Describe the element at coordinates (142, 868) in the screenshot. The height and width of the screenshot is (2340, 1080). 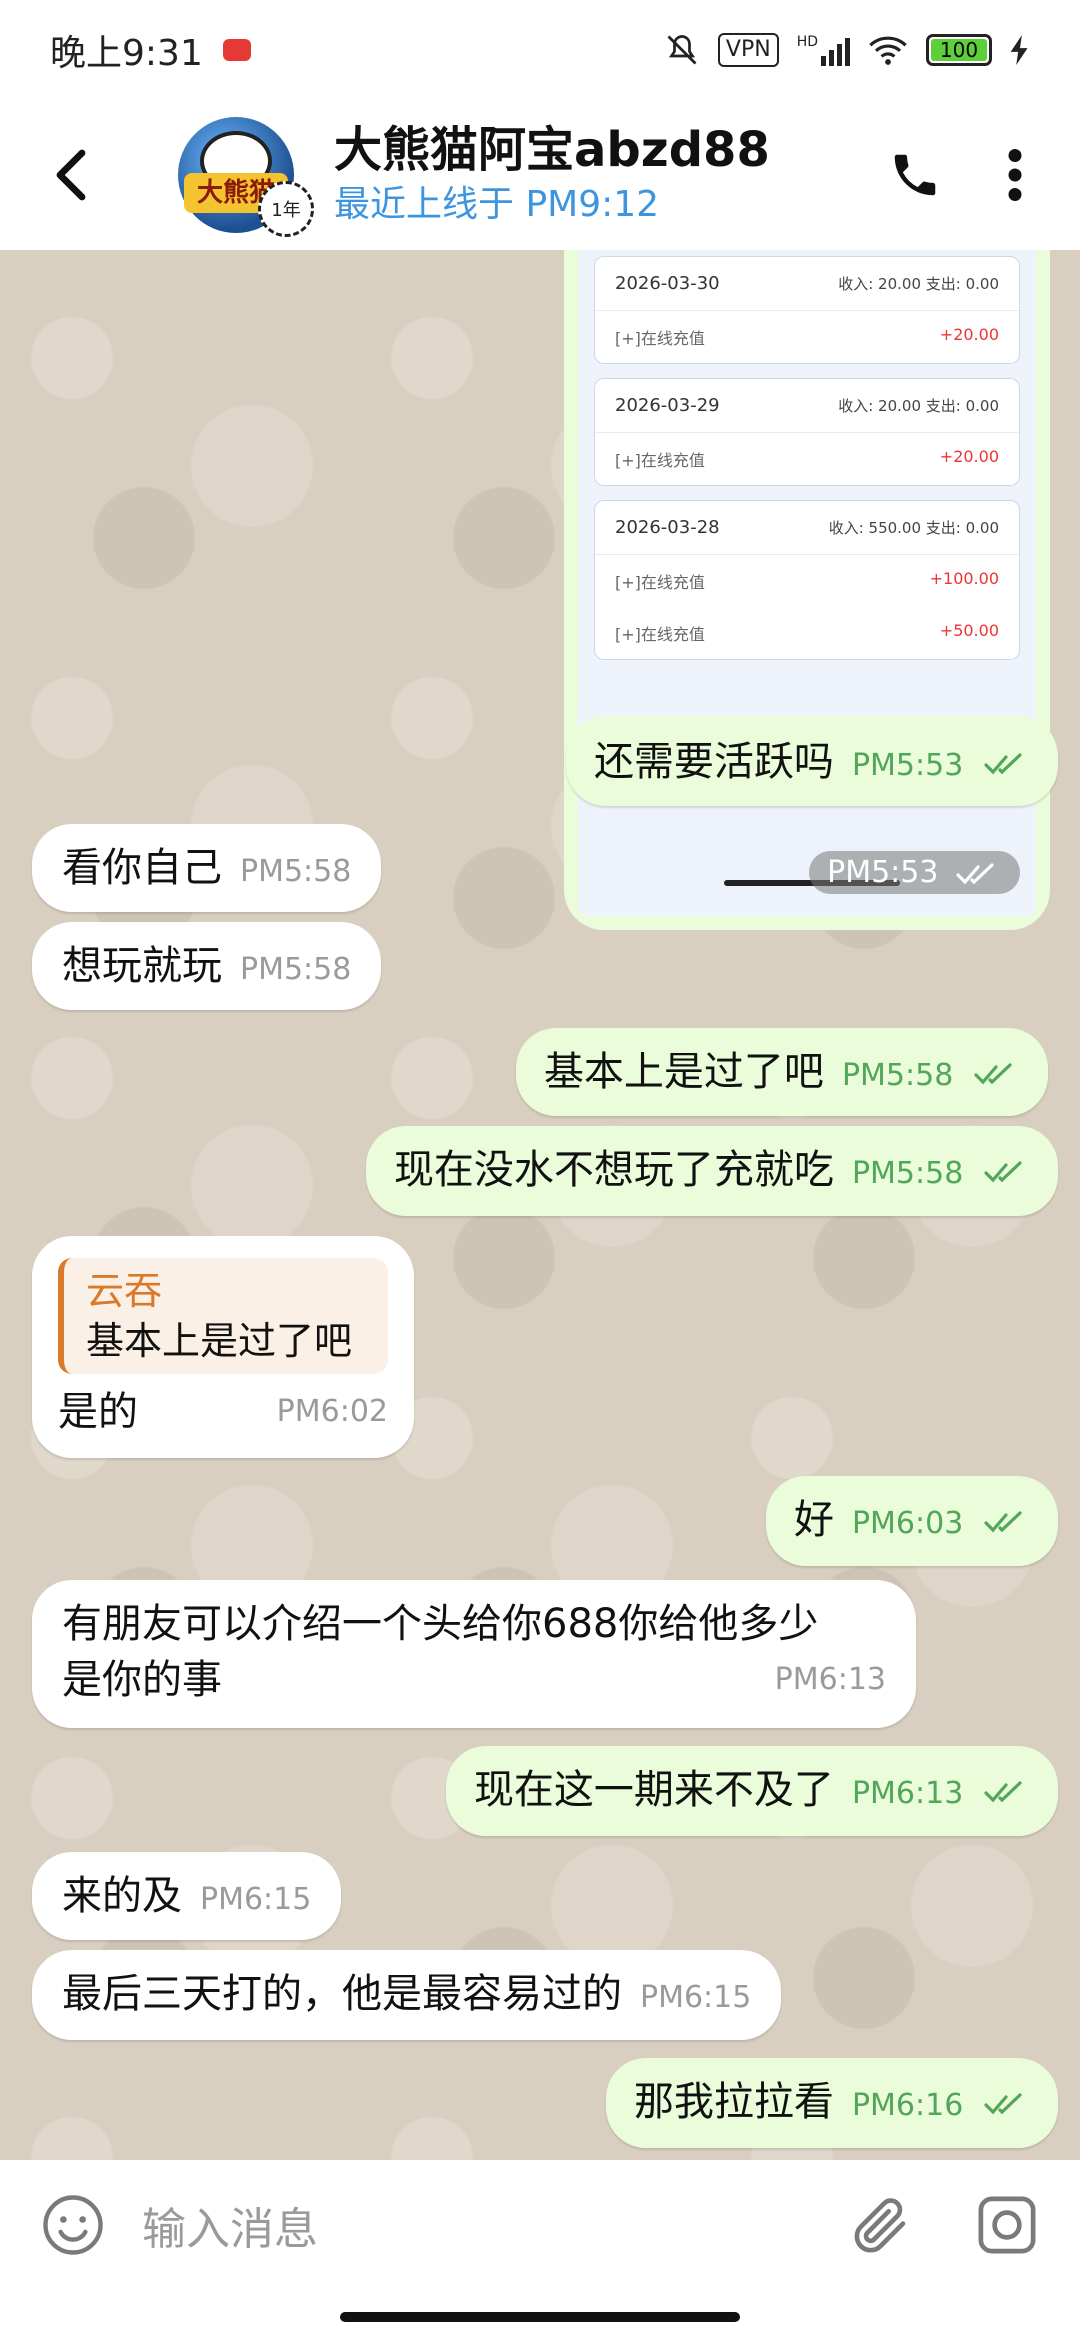
I see `message-text: 看你自己` at that location.